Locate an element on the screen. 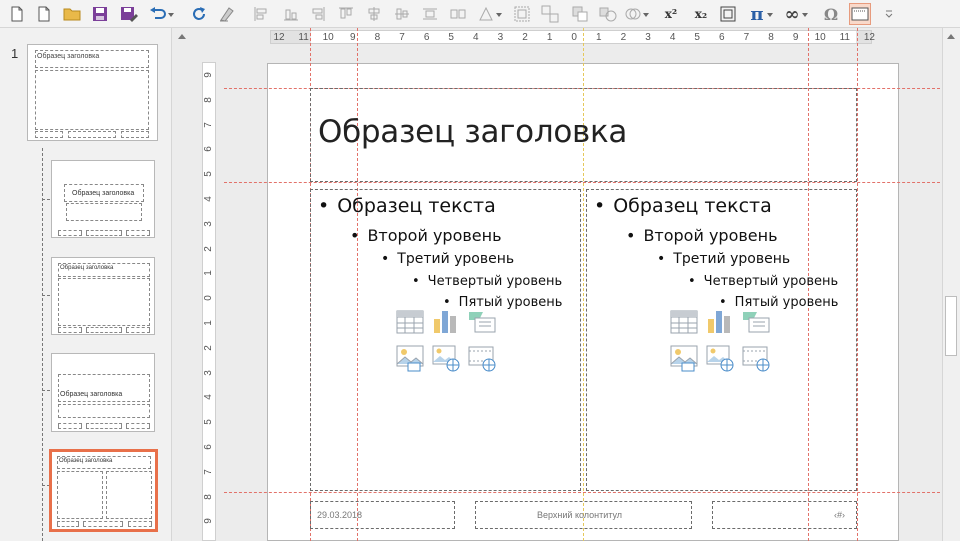  arrange-icon is located at coordinates (608, 14).